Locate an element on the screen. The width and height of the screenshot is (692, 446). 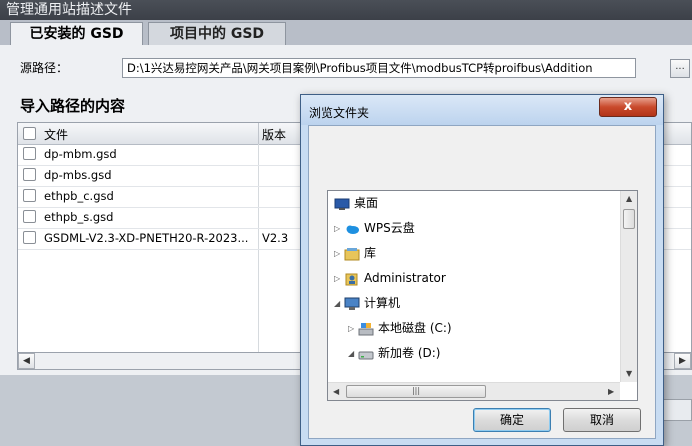
user-folder-icon is located at coordinates (352, 279).